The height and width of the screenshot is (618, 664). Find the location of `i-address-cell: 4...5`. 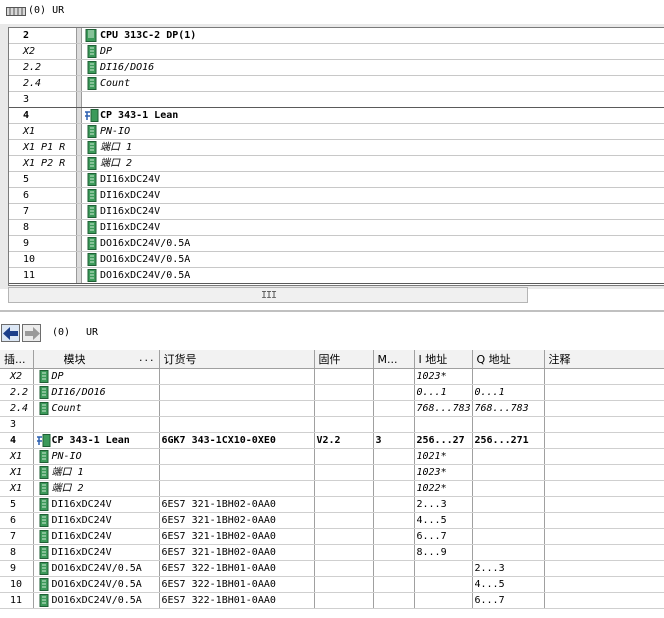

i-address-cell: 4...5 is located at coordinates (443, 520).